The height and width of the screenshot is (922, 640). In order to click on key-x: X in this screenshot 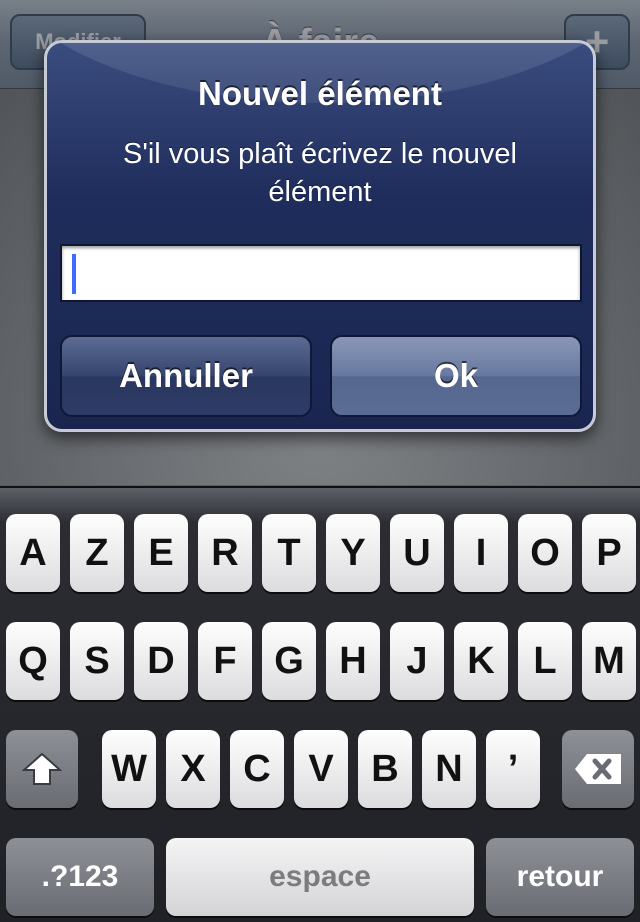, I will do `click(193, 769)`.